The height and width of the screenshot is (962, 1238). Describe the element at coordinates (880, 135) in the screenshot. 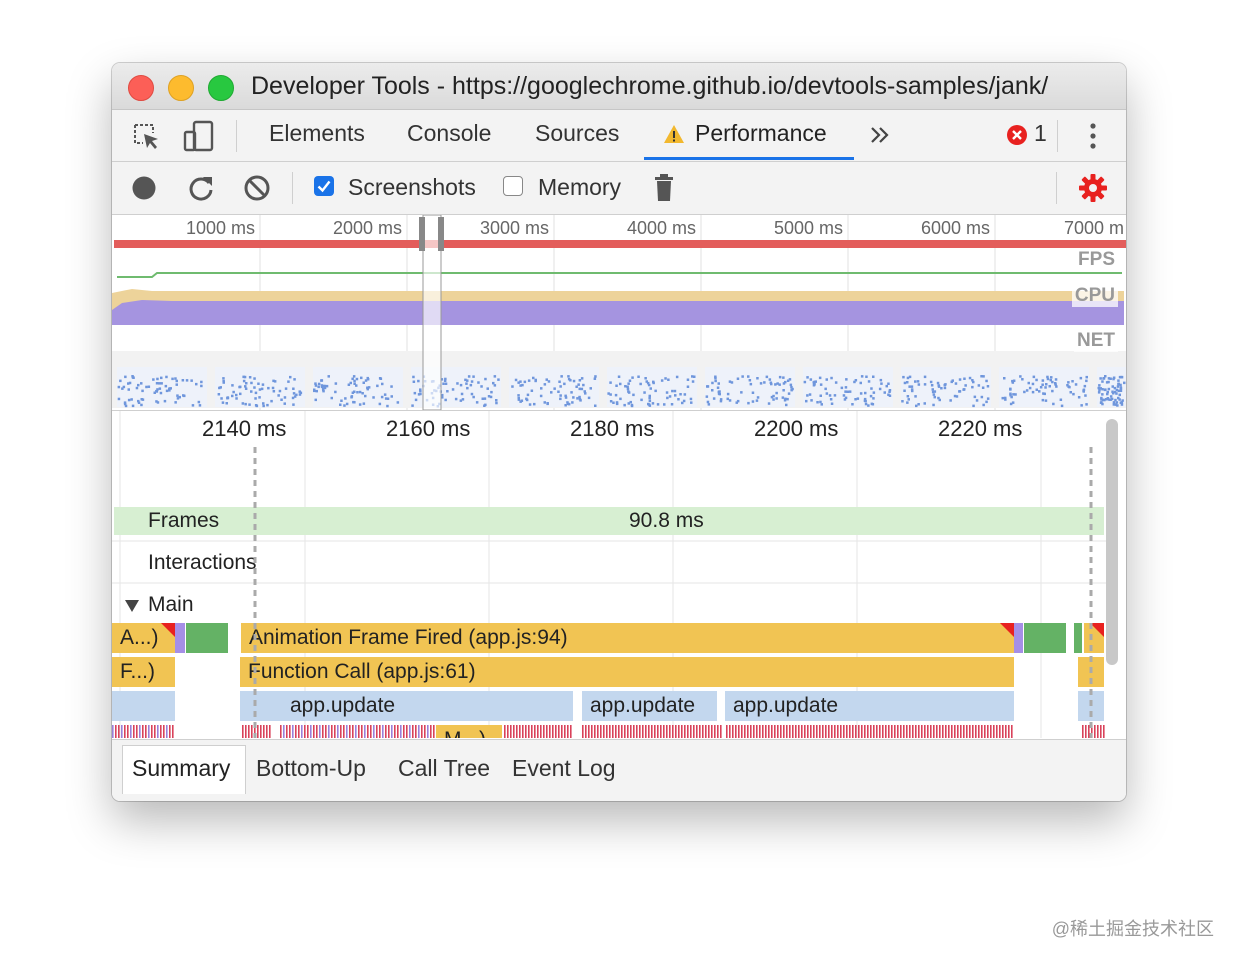

I see `chevron-double-right-icon` at that location.